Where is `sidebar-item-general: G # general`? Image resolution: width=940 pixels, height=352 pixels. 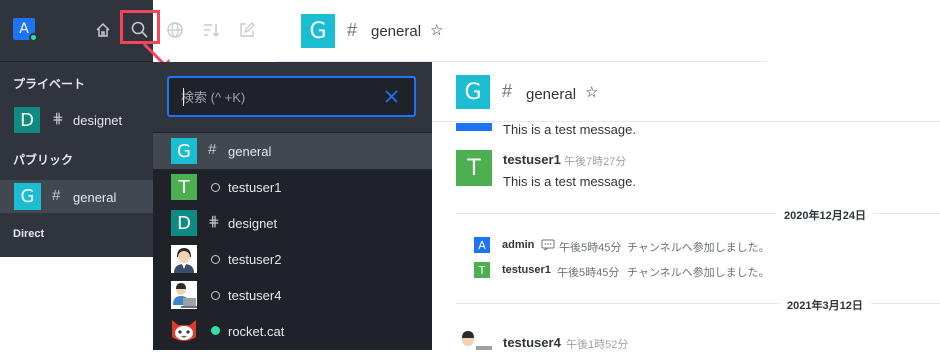 sidebar-item-general: G # general is located at coordinates (76, 196).